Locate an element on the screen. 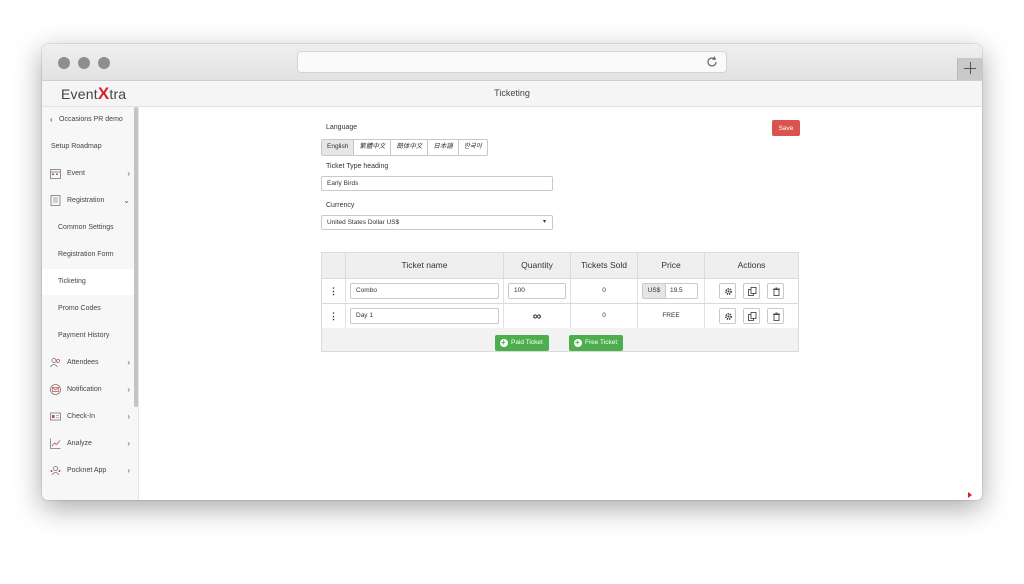  sidebar-item-setup-roadmap: Setup Roadmap is located at coordinates (90, 147).